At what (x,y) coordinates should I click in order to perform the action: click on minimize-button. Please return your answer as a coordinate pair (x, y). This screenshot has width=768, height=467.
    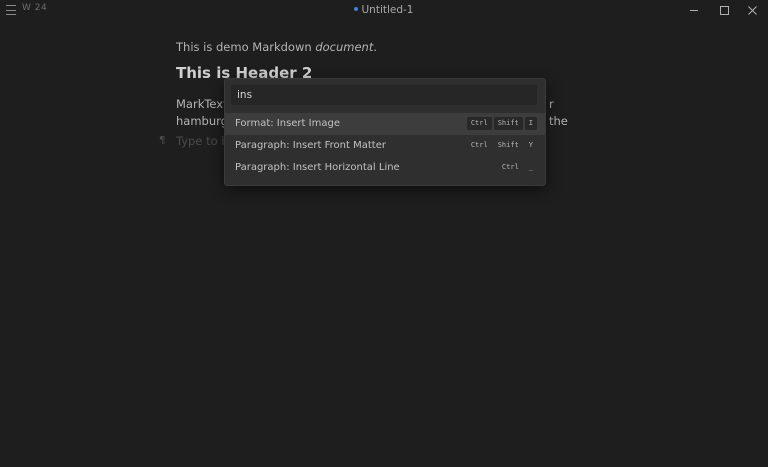
    Looking at the image, I should click on (694, 10).